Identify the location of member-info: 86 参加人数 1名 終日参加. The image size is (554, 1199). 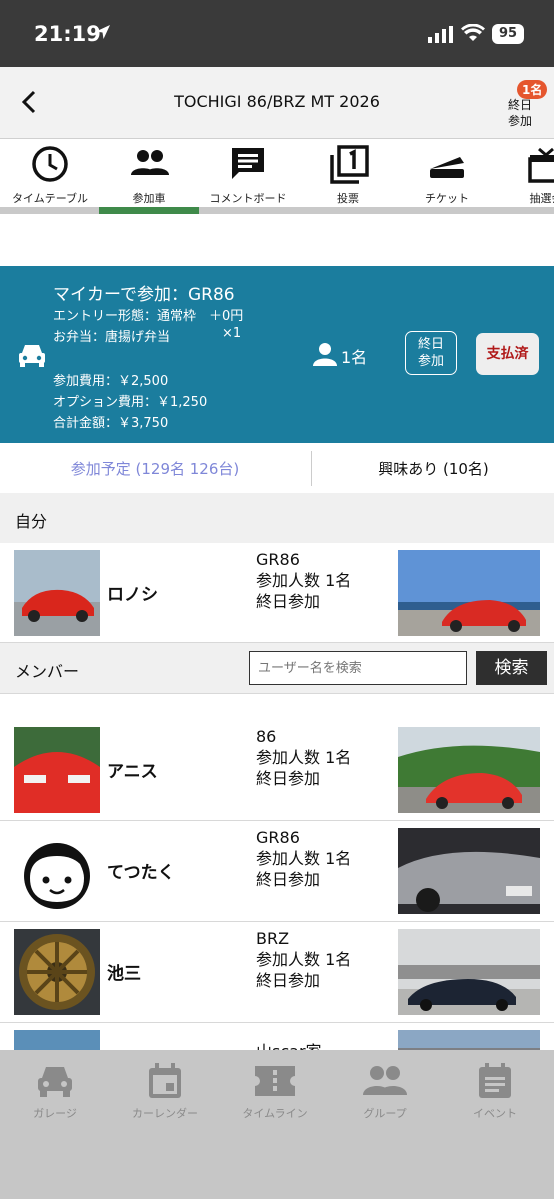
(303, 757).